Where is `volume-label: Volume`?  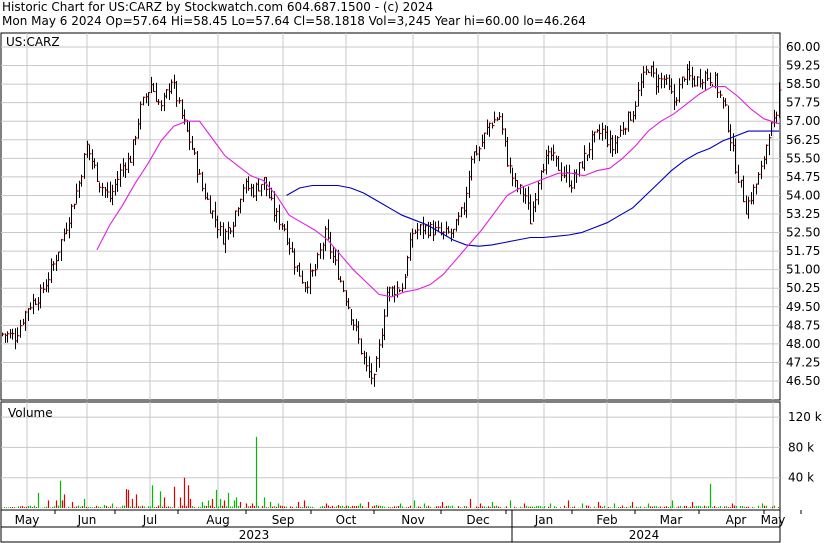
volume-label: Volume is located at coordinates (30, 413).